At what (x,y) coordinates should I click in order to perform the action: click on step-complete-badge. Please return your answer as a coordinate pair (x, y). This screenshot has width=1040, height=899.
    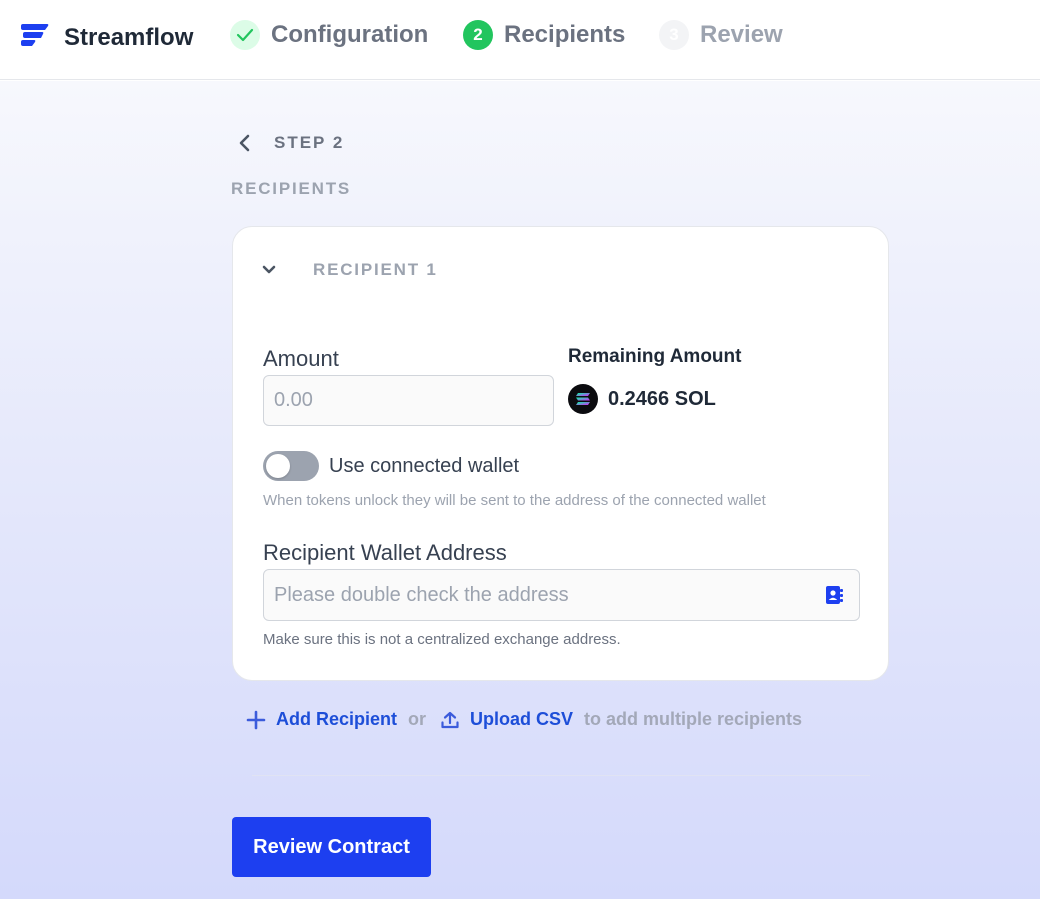
    Looking at the image, I should click on (245, 35).